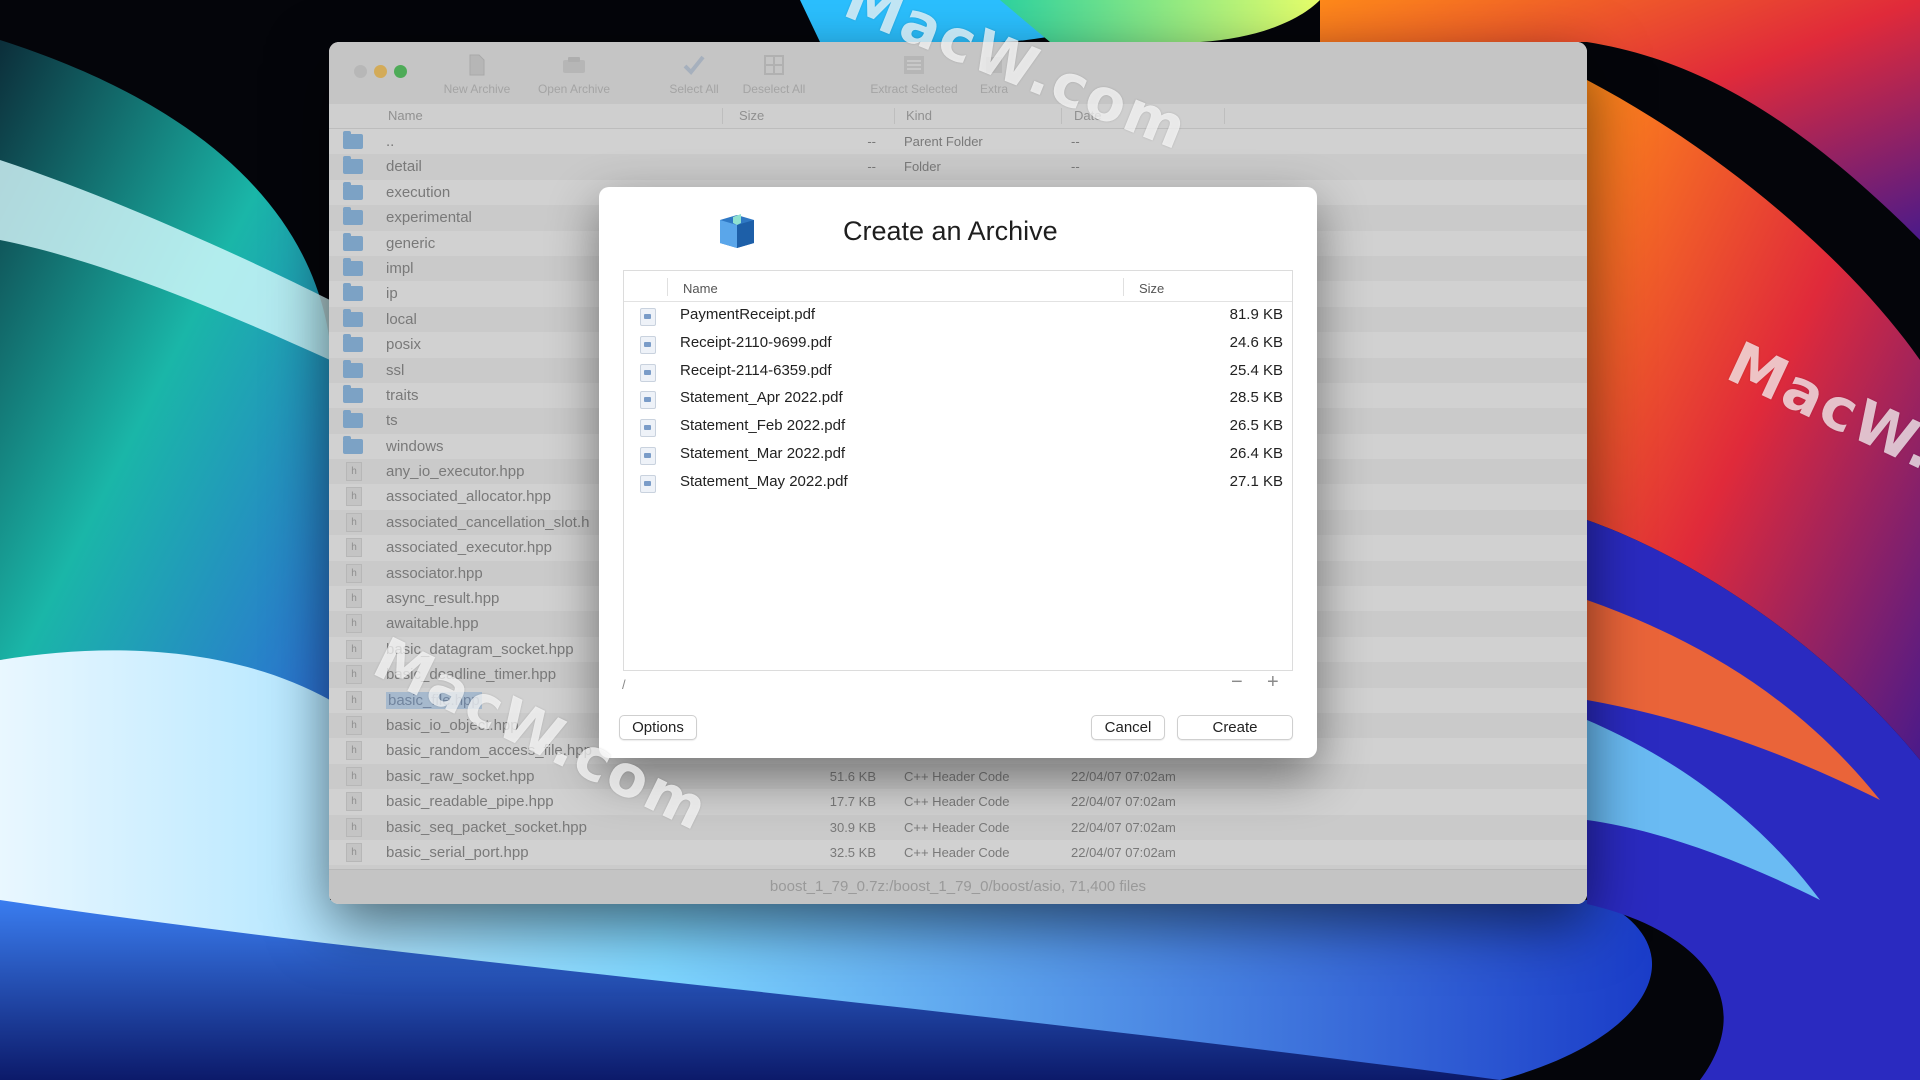  Describe the element at coordinates (763, 453) in the screenshot. I see `file-name: Statement_Mar 2022.pdf` at that location.